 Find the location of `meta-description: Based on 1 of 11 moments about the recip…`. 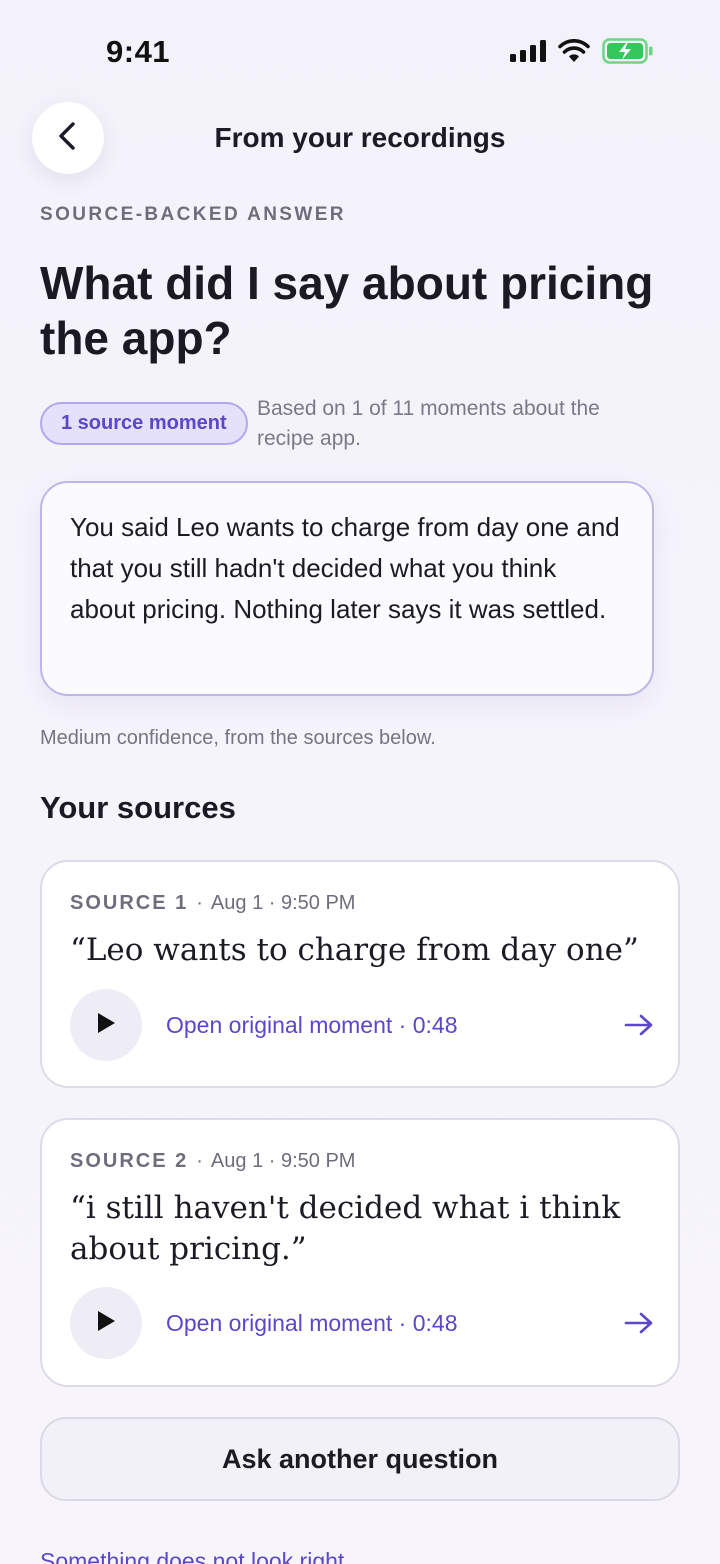

meta-description: Based on 1 of 11 moments about the recip… is located at coordinates (428, 423).